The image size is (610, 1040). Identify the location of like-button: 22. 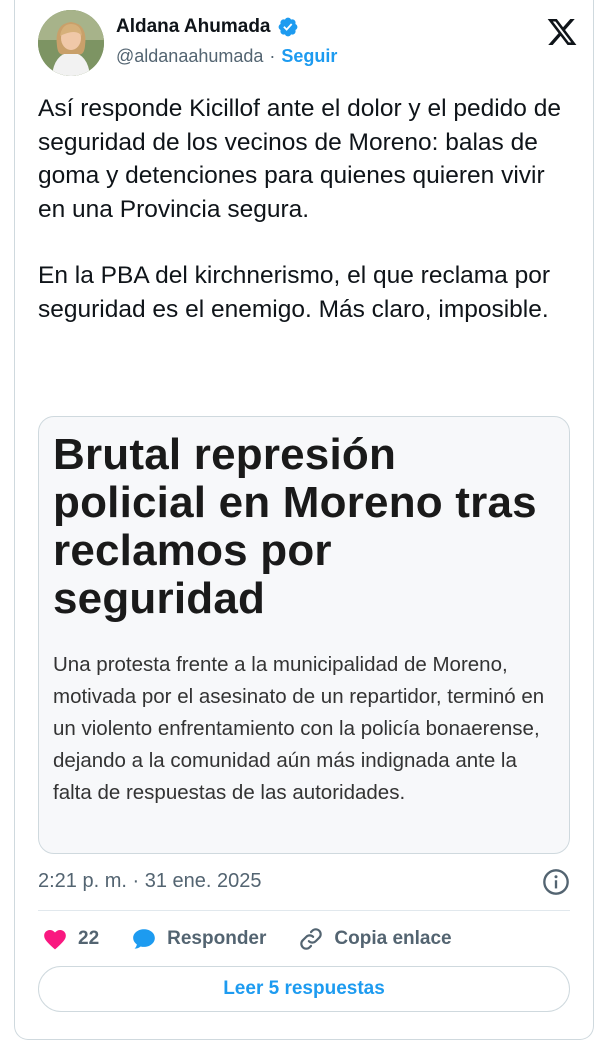
(70, 939).